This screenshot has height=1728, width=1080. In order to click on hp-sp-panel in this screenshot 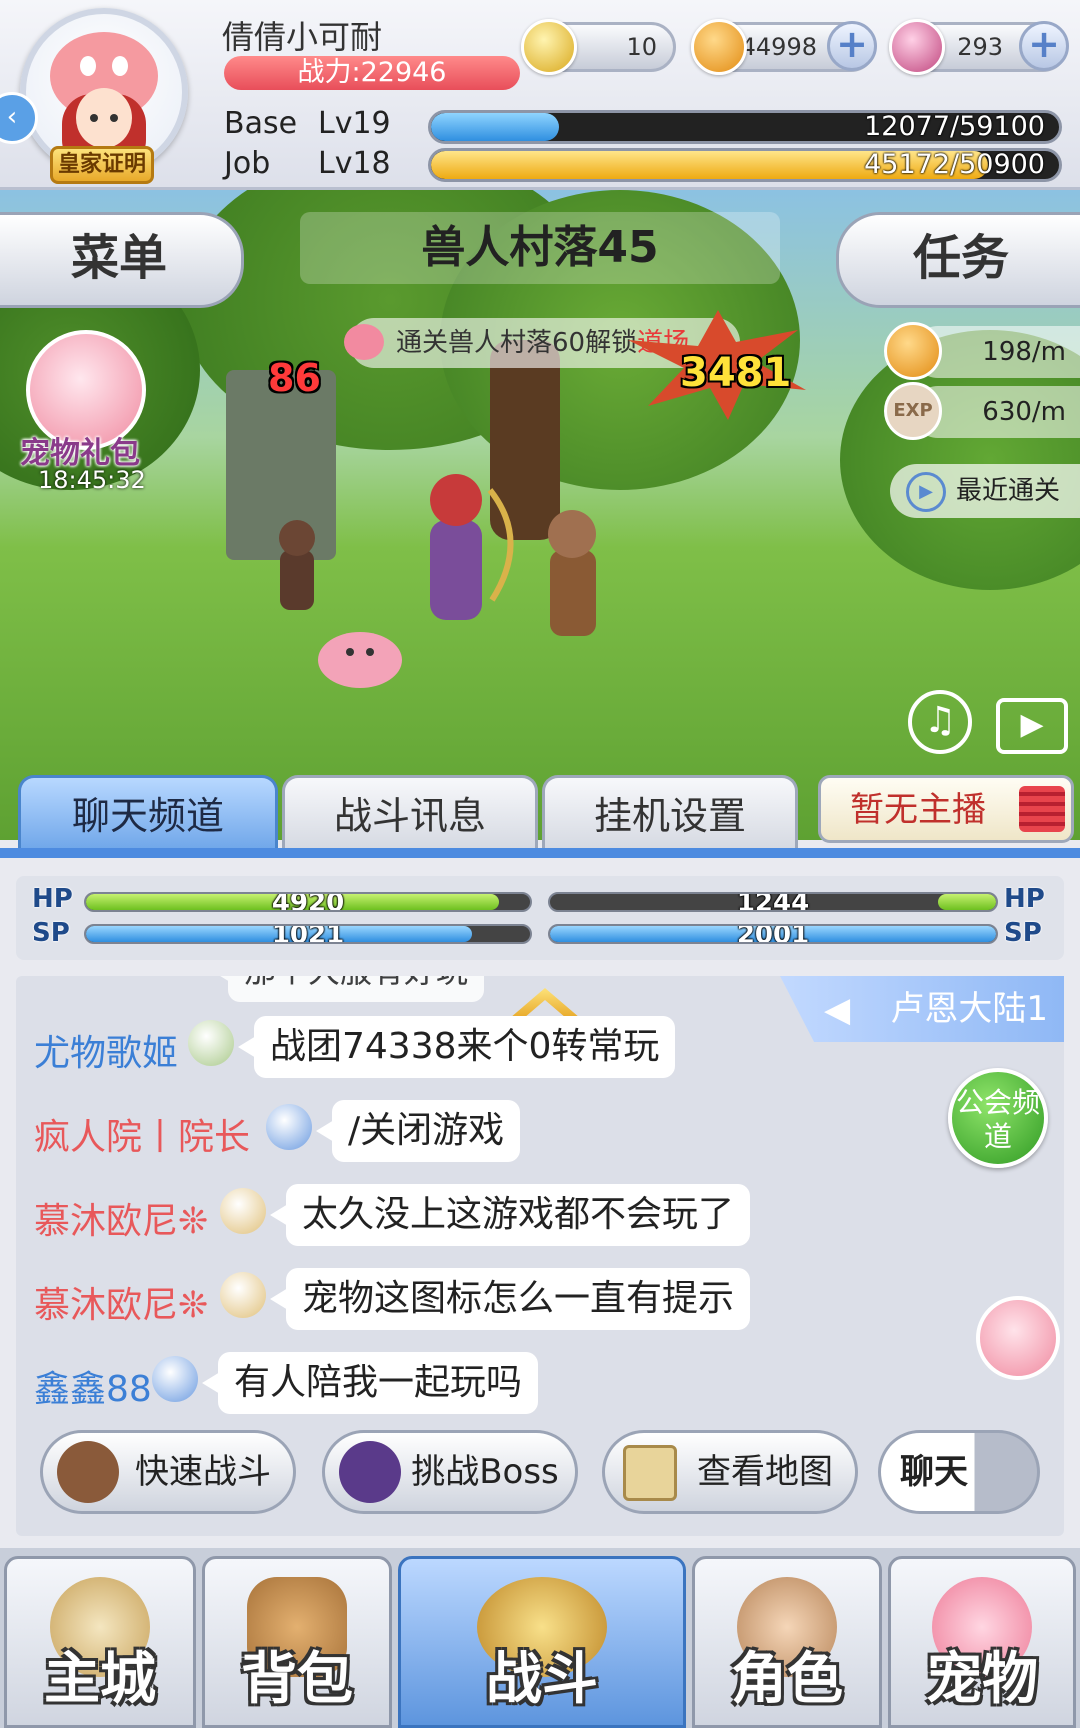, I will do `click(540, 918)`.